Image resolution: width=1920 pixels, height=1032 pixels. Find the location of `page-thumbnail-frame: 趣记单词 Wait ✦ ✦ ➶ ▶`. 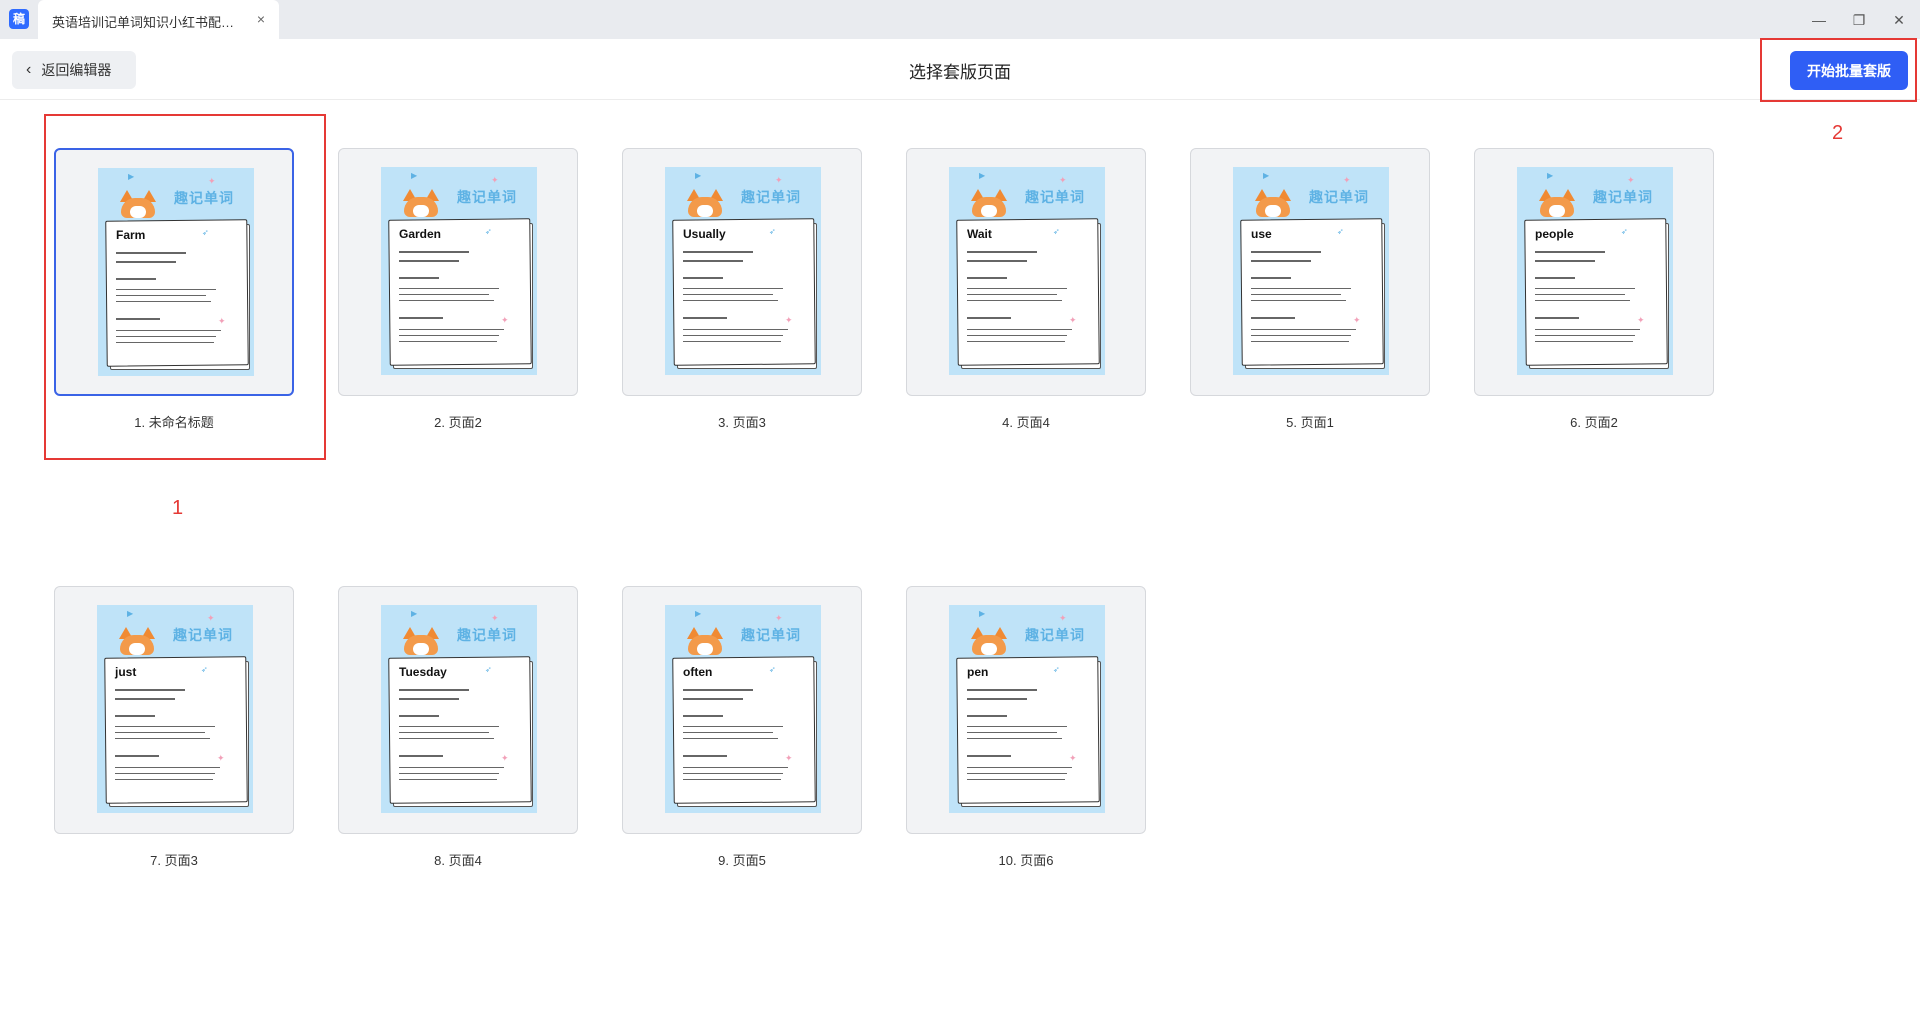

page-thumbnail-frame: 趣记单词 Wait ✦ ✦ ➶ ▶ is located at coordinates (1026, 272).